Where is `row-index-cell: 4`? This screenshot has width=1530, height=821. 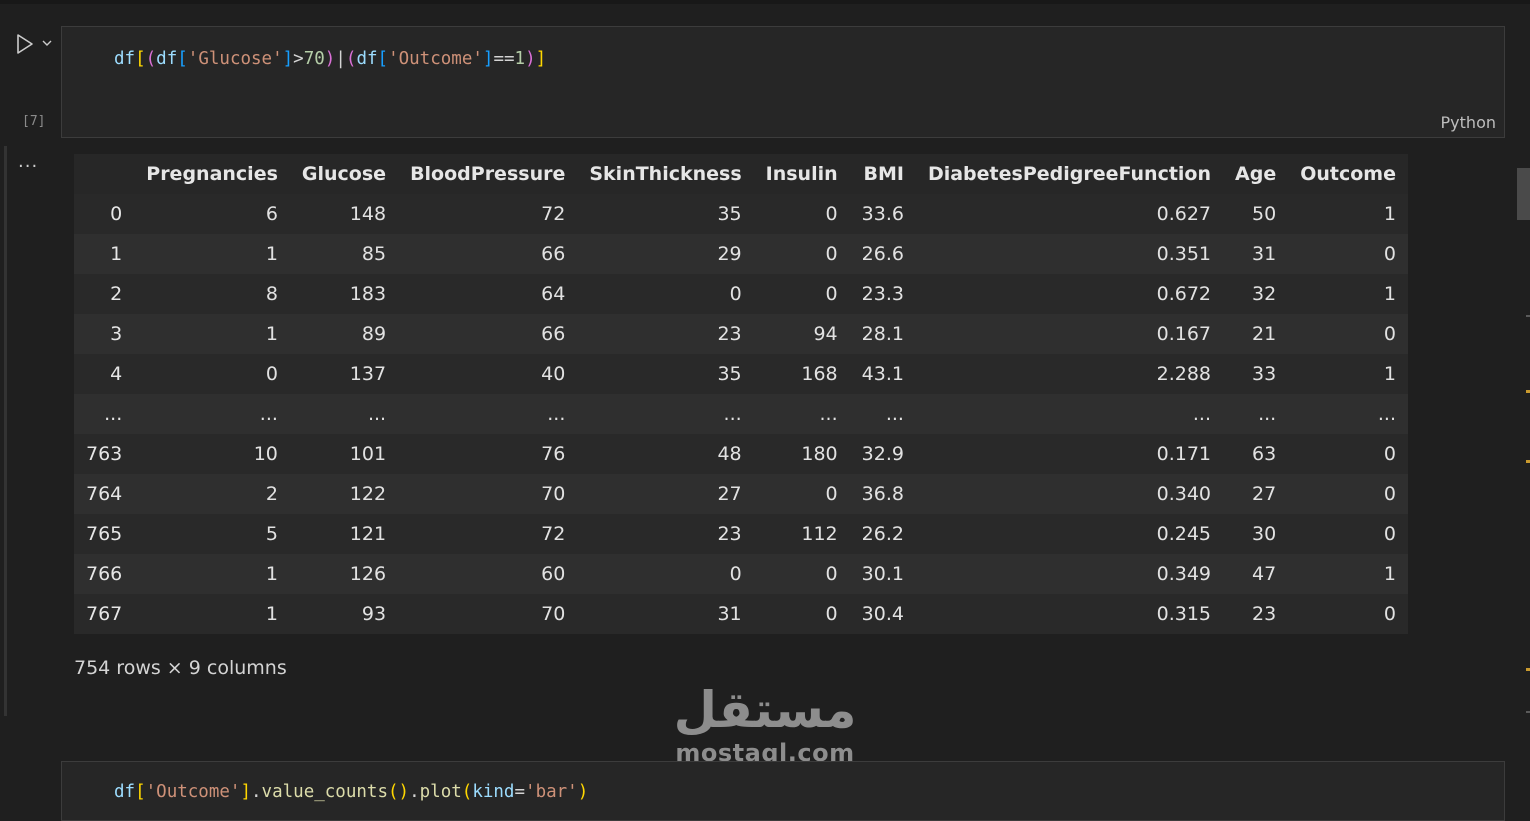 row-index-cell: 4 is located at coordinates (116, 374).